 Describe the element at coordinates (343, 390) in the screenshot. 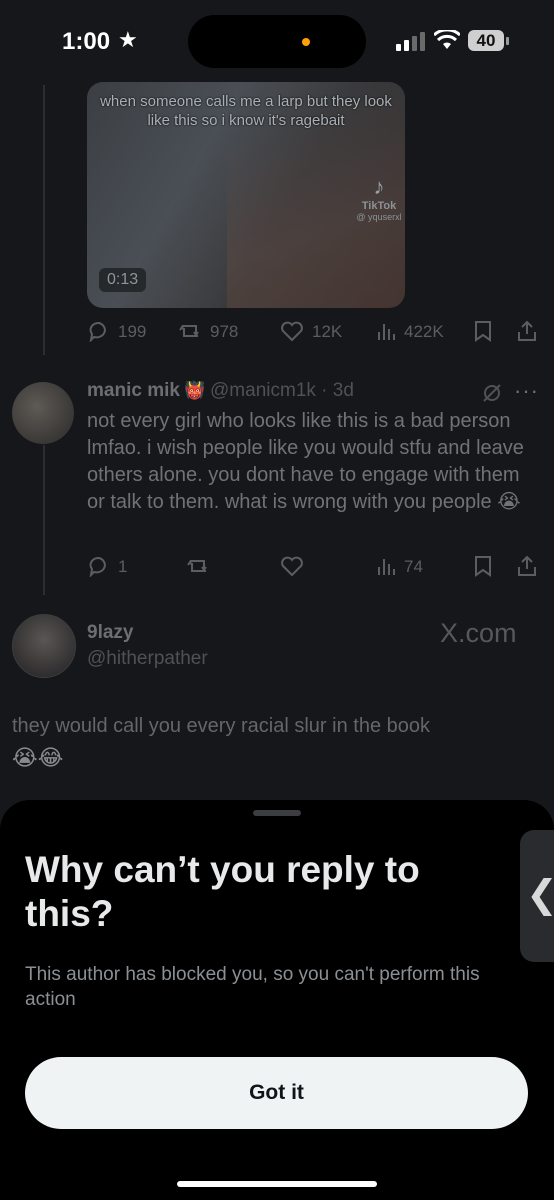

I see `post-time: 3d` at that location.